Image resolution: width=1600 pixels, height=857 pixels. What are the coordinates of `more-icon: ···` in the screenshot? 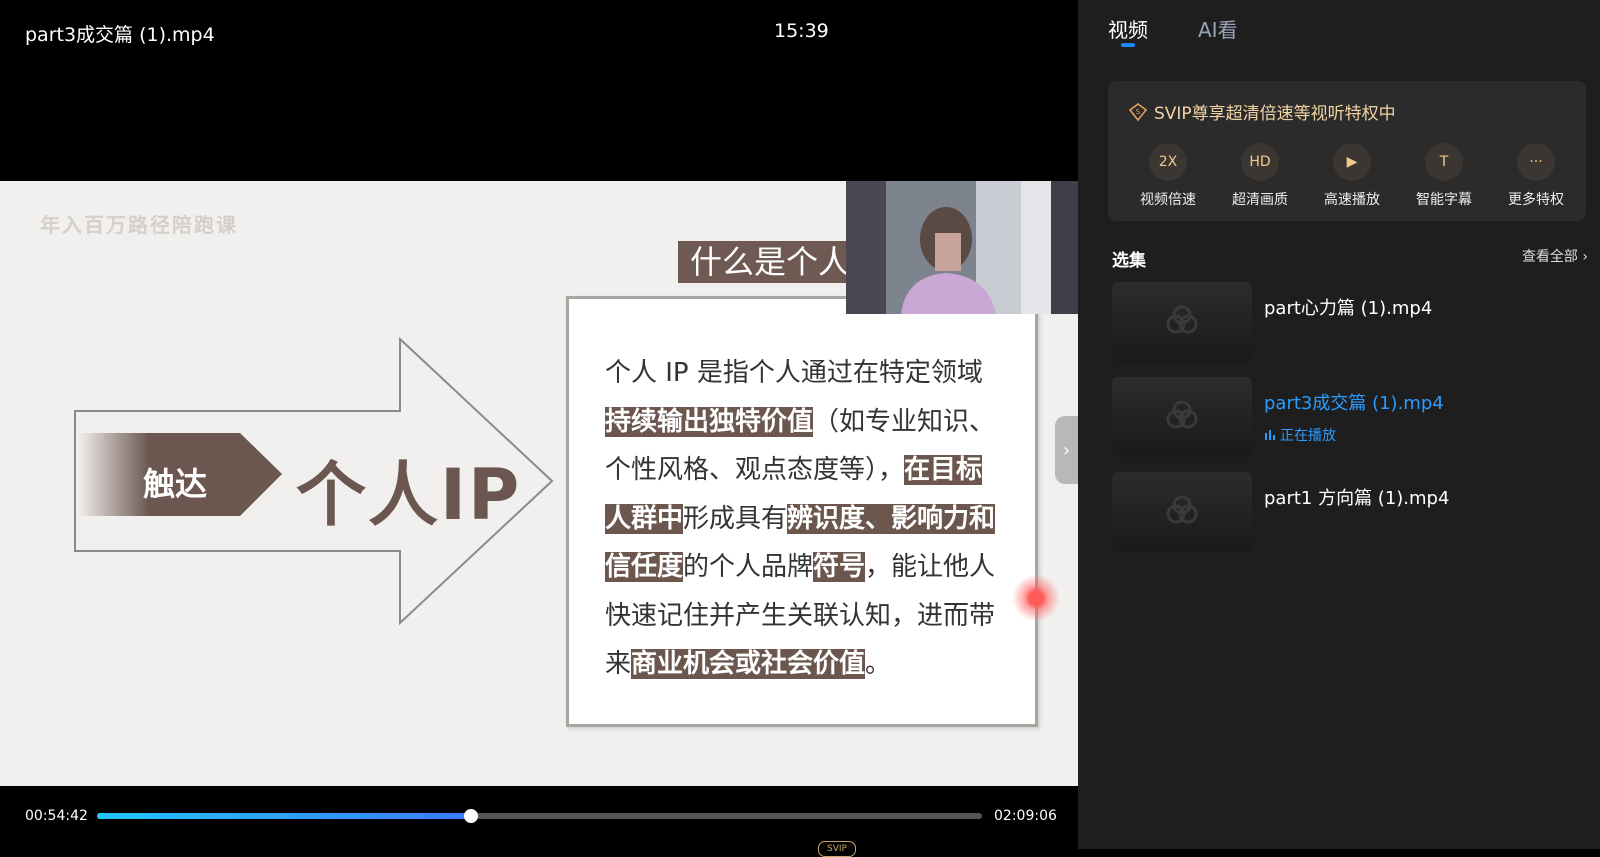 It's located at (1536, 162).